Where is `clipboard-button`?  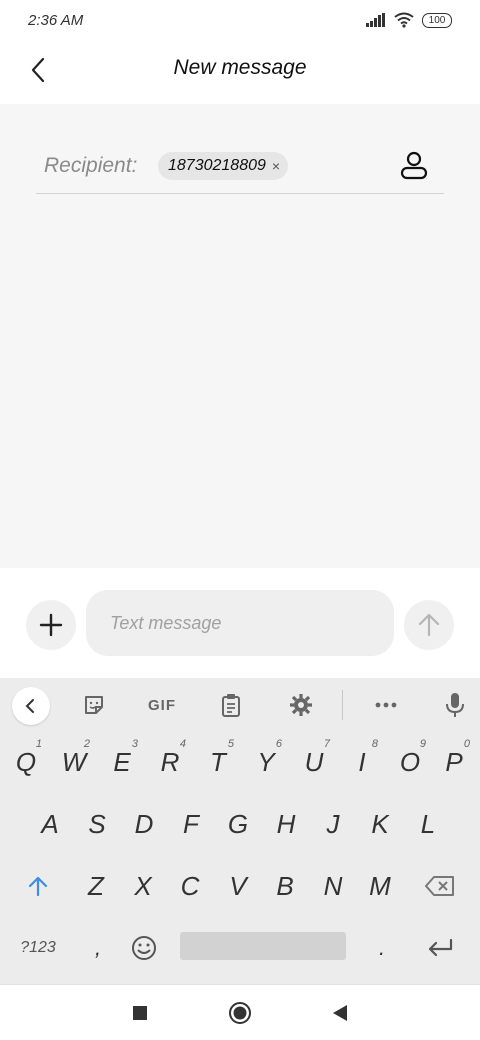
clipboard-button is located at coordinates (231, 705).